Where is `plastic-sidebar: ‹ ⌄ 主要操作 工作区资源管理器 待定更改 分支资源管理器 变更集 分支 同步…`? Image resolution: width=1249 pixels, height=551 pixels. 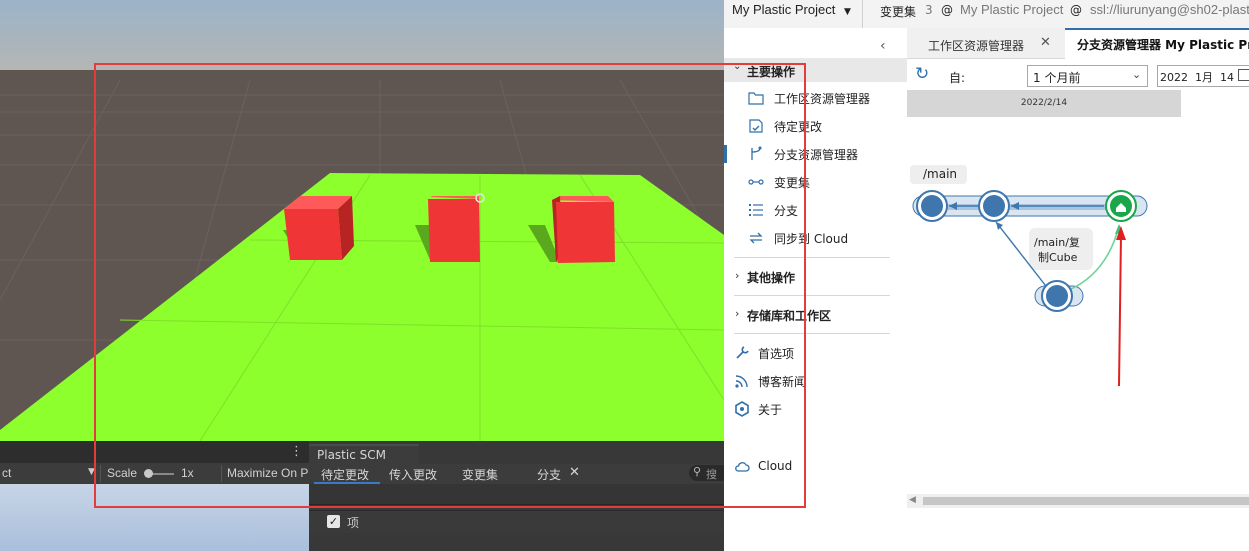
plastic-sidebar: ‹ ⌄ 主要操作 工作区资源管理器 待定更改 分支资源管理器 变更集 分支 同步… is located at coordinates (816, 289).